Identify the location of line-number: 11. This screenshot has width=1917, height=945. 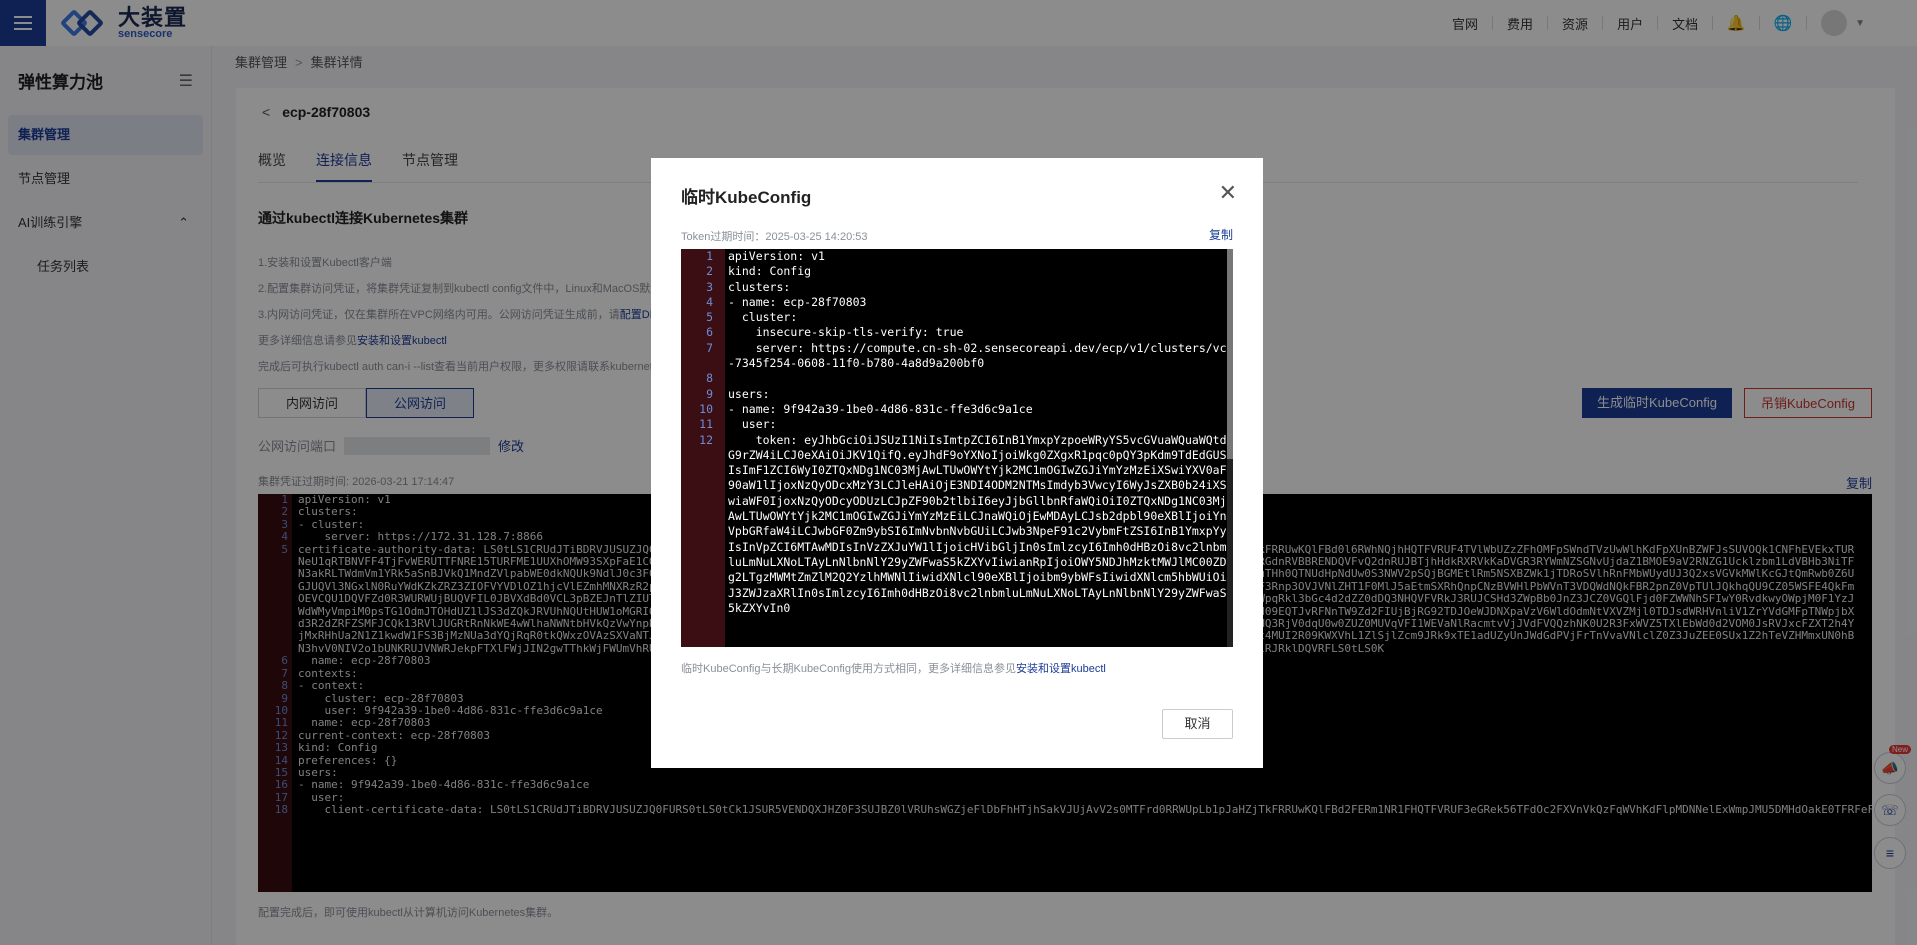
(706, 424).